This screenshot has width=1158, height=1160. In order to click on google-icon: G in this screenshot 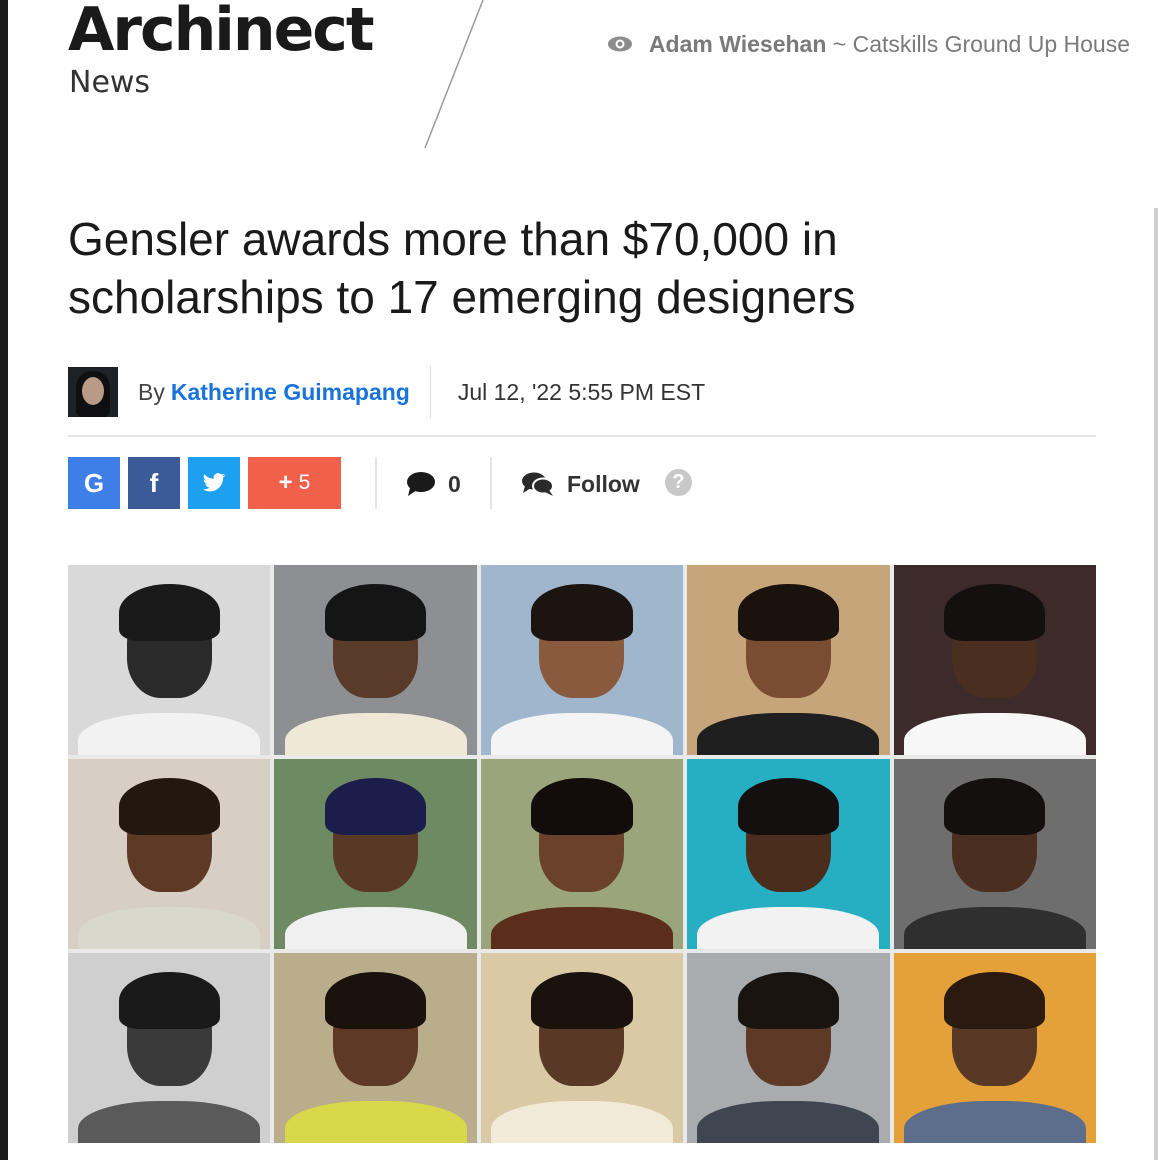, I will do `click(94, 482)`.